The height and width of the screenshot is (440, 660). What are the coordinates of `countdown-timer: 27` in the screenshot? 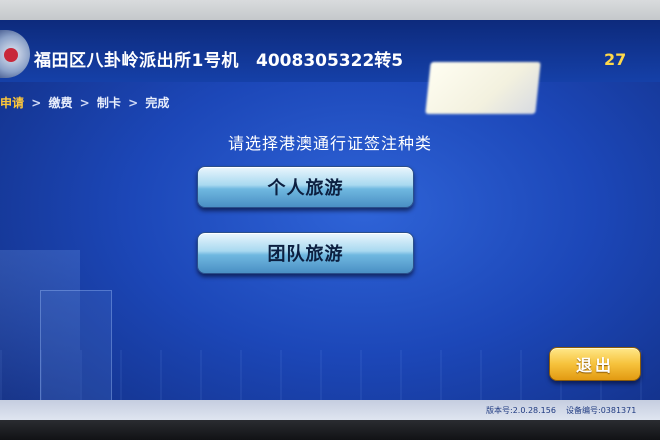 It's located at (615, 59).